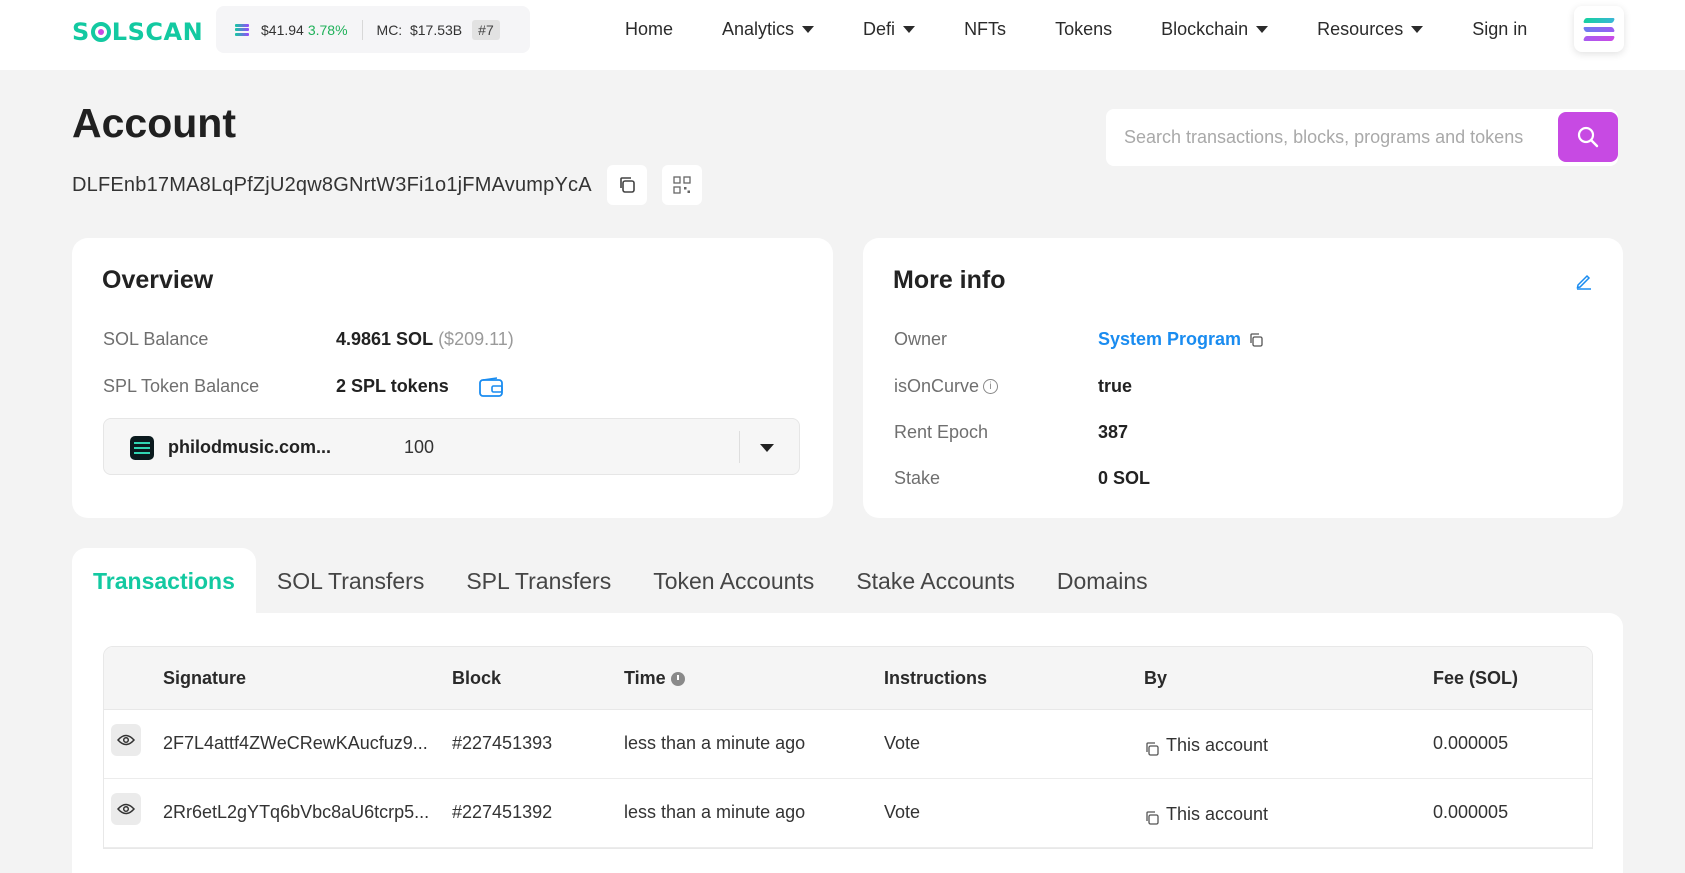 Image resolution: width=1685 pixels, height=873 pixels. What do you see at coordinates (1370, 29) in the screenshot?
I see `nav-resources: Resources` at bounding box center [1370, 29].